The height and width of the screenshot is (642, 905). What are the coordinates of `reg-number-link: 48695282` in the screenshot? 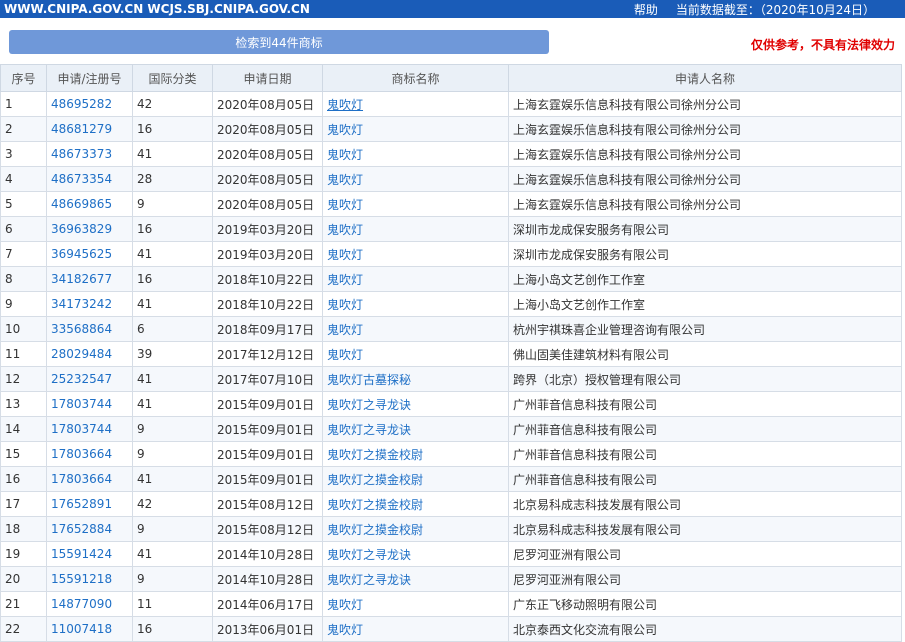 It's located at (89, 104).